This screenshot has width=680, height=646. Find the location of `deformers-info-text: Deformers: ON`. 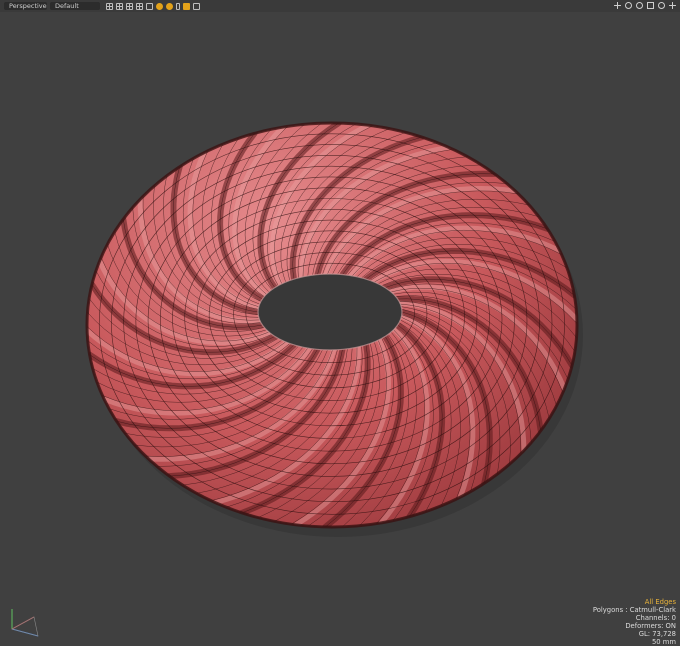

deformers-info-text: Deformers: ON is located at coordinates (650, 626).